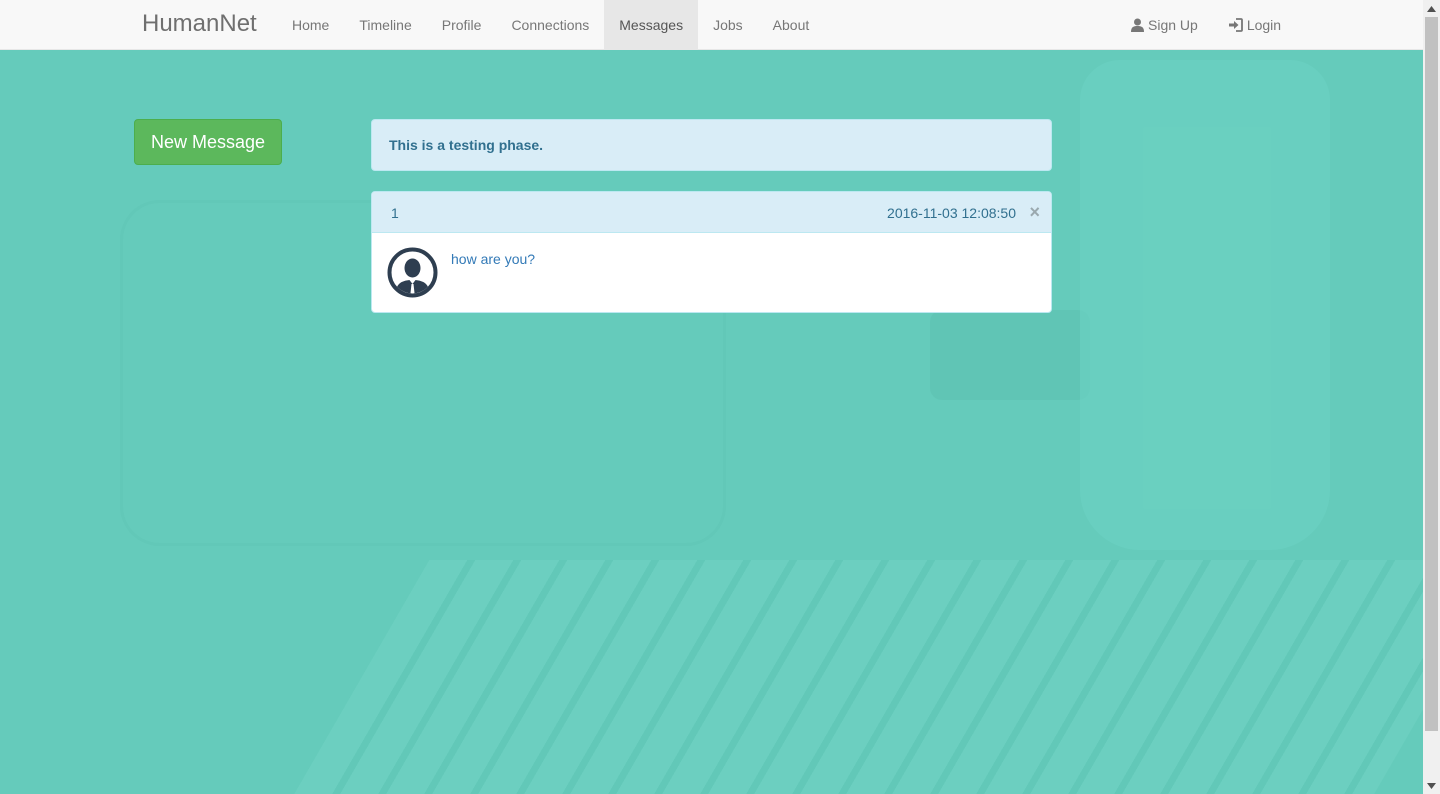 This screenshot has width=1440, height=794. What do you see at coordinates (493, 259) in the screenshot?
I see `message-text: how are you?` at bounding box center [493, 259].